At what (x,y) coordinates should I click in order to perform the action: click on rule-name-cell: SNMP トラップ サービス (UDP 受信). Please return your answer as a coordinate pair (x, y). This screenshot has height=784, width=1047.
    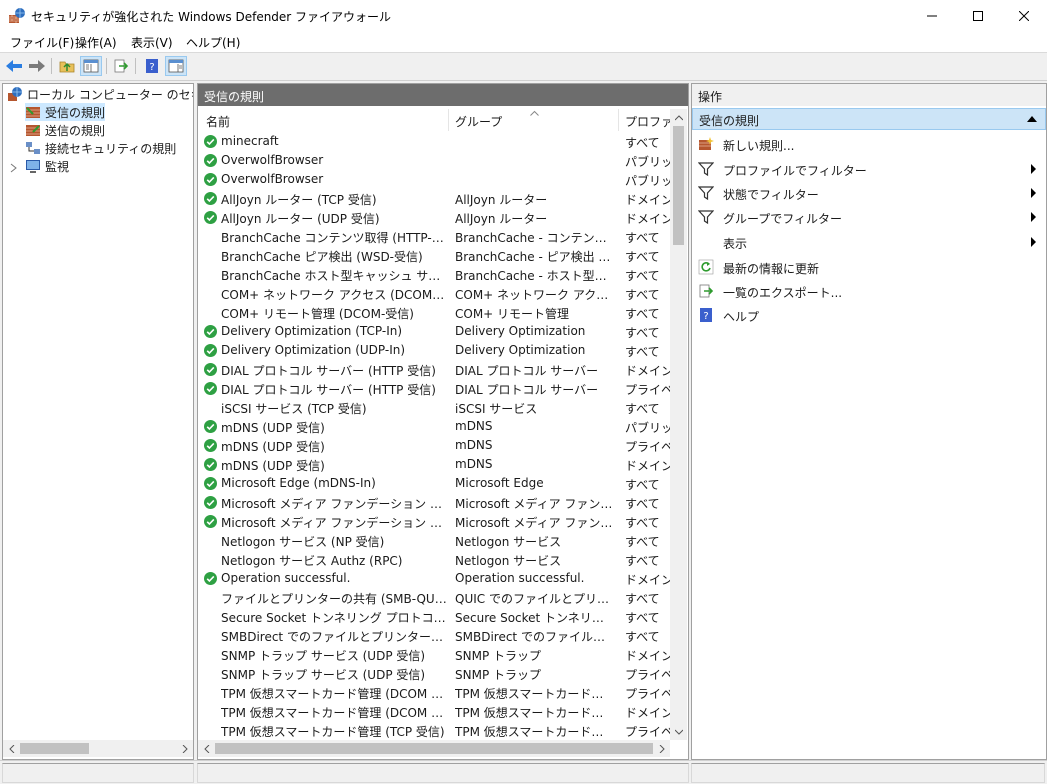
    Looking at the image, I should click on (323, 675).